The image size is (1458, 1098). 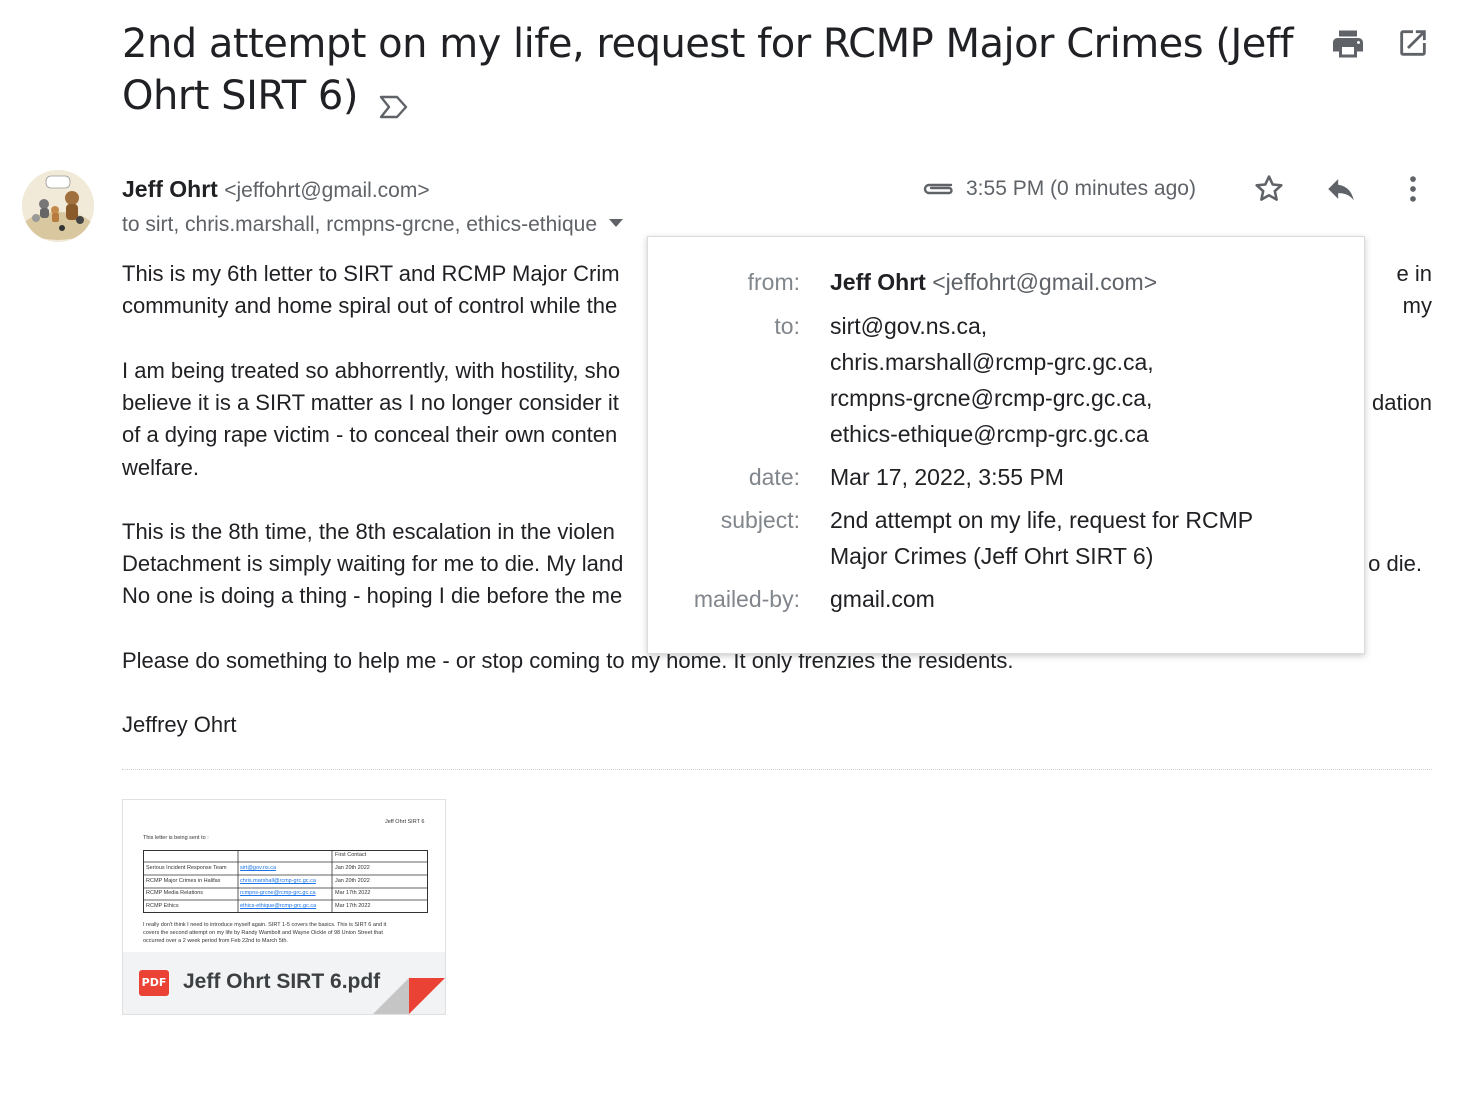 I want to click on pdf-icon: PDF, so click(x=154, y=983).